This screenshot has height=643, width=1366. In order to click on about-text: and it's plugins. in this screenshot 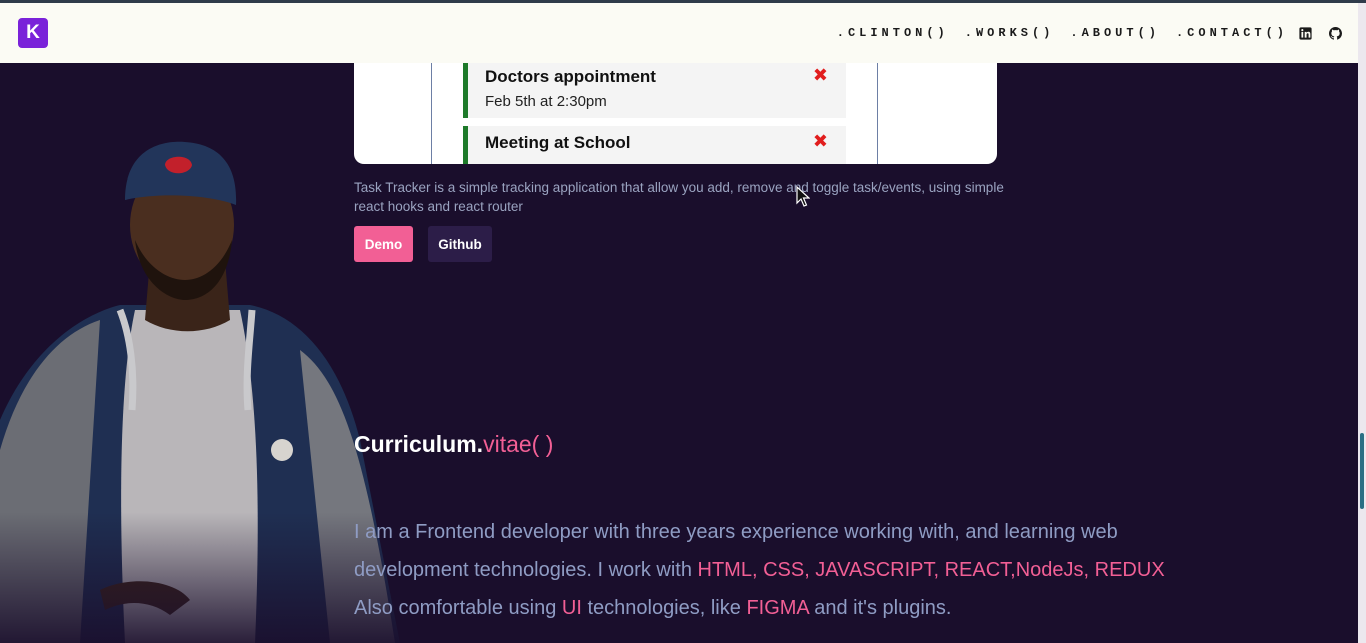, I will do `click(880, 608)`.